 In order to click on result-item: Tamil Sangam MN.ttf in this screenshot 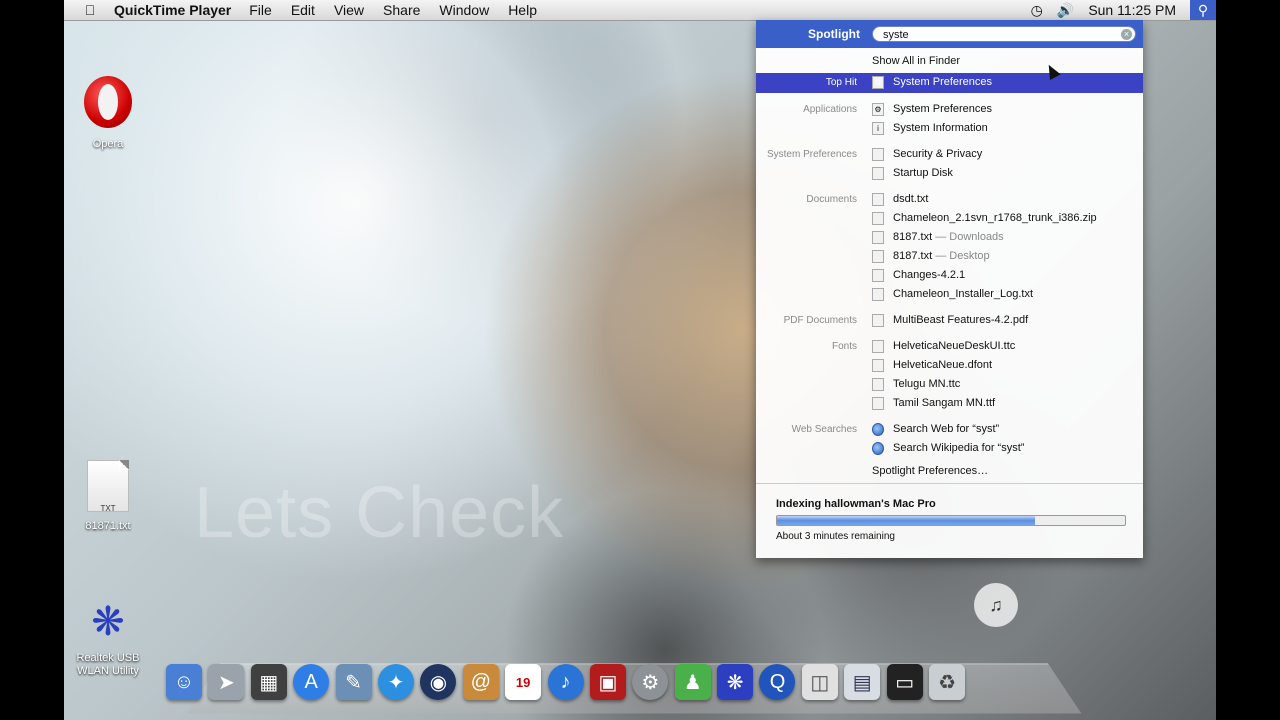, I will do `click(933, 403)`.